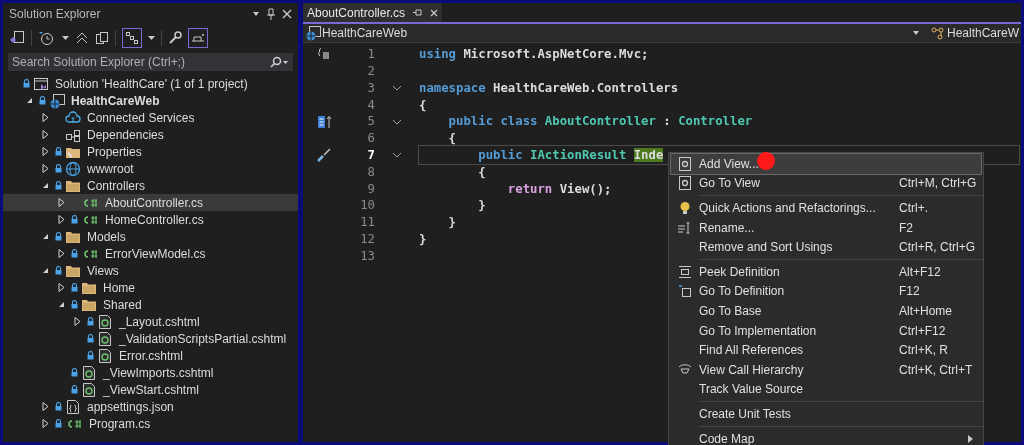 The height and width of the screenshot is (445, 1024). I want to click on line-number: 9, so click(370, 189).